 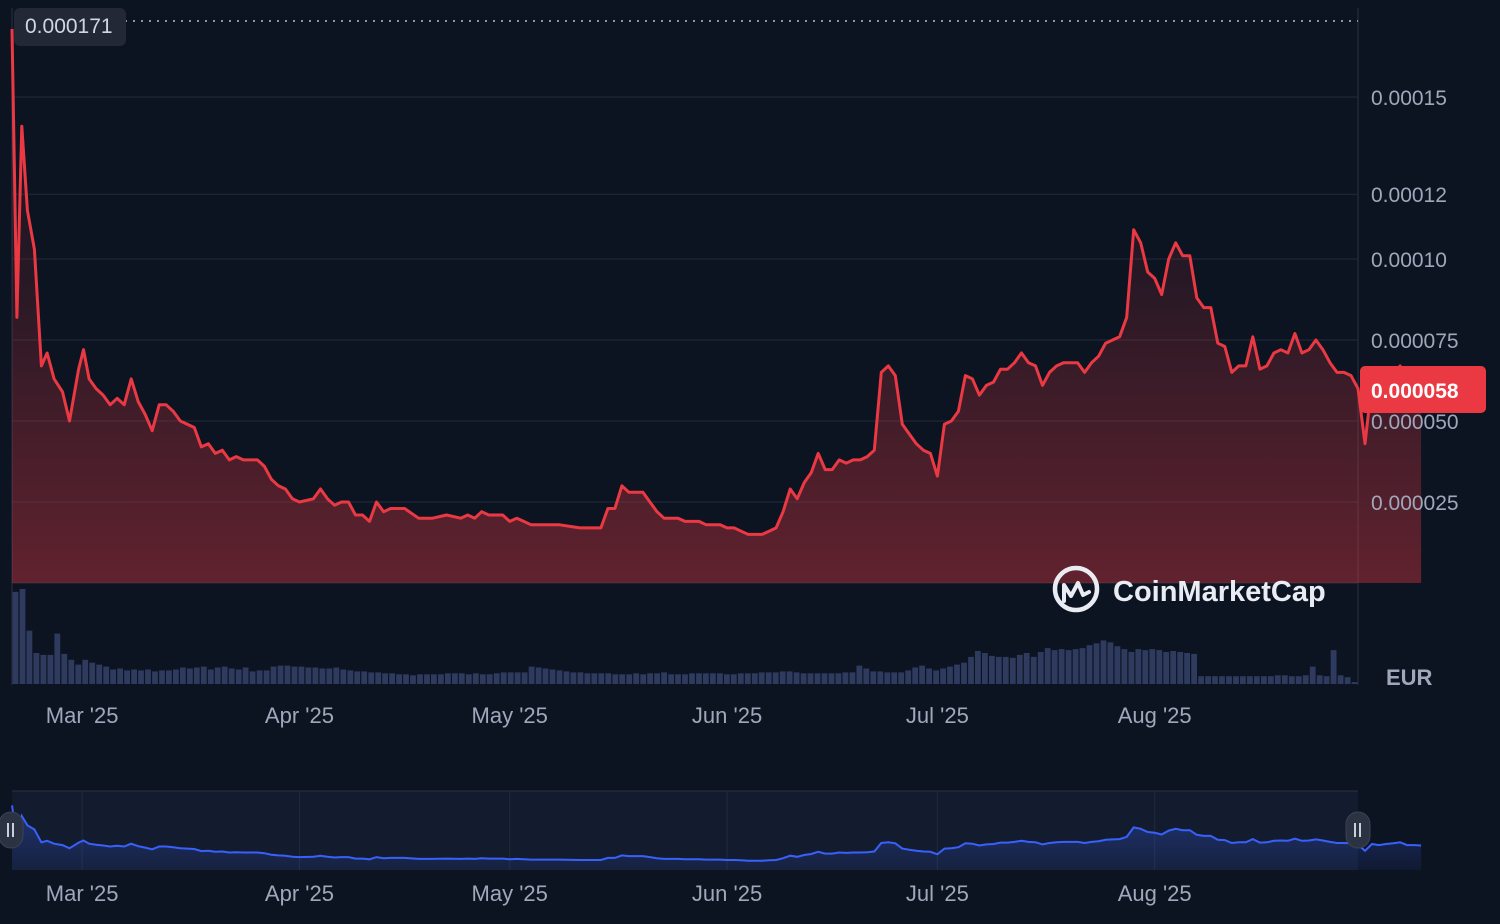 I want to click on navigator-left-handle, so click(x=12, y=830).